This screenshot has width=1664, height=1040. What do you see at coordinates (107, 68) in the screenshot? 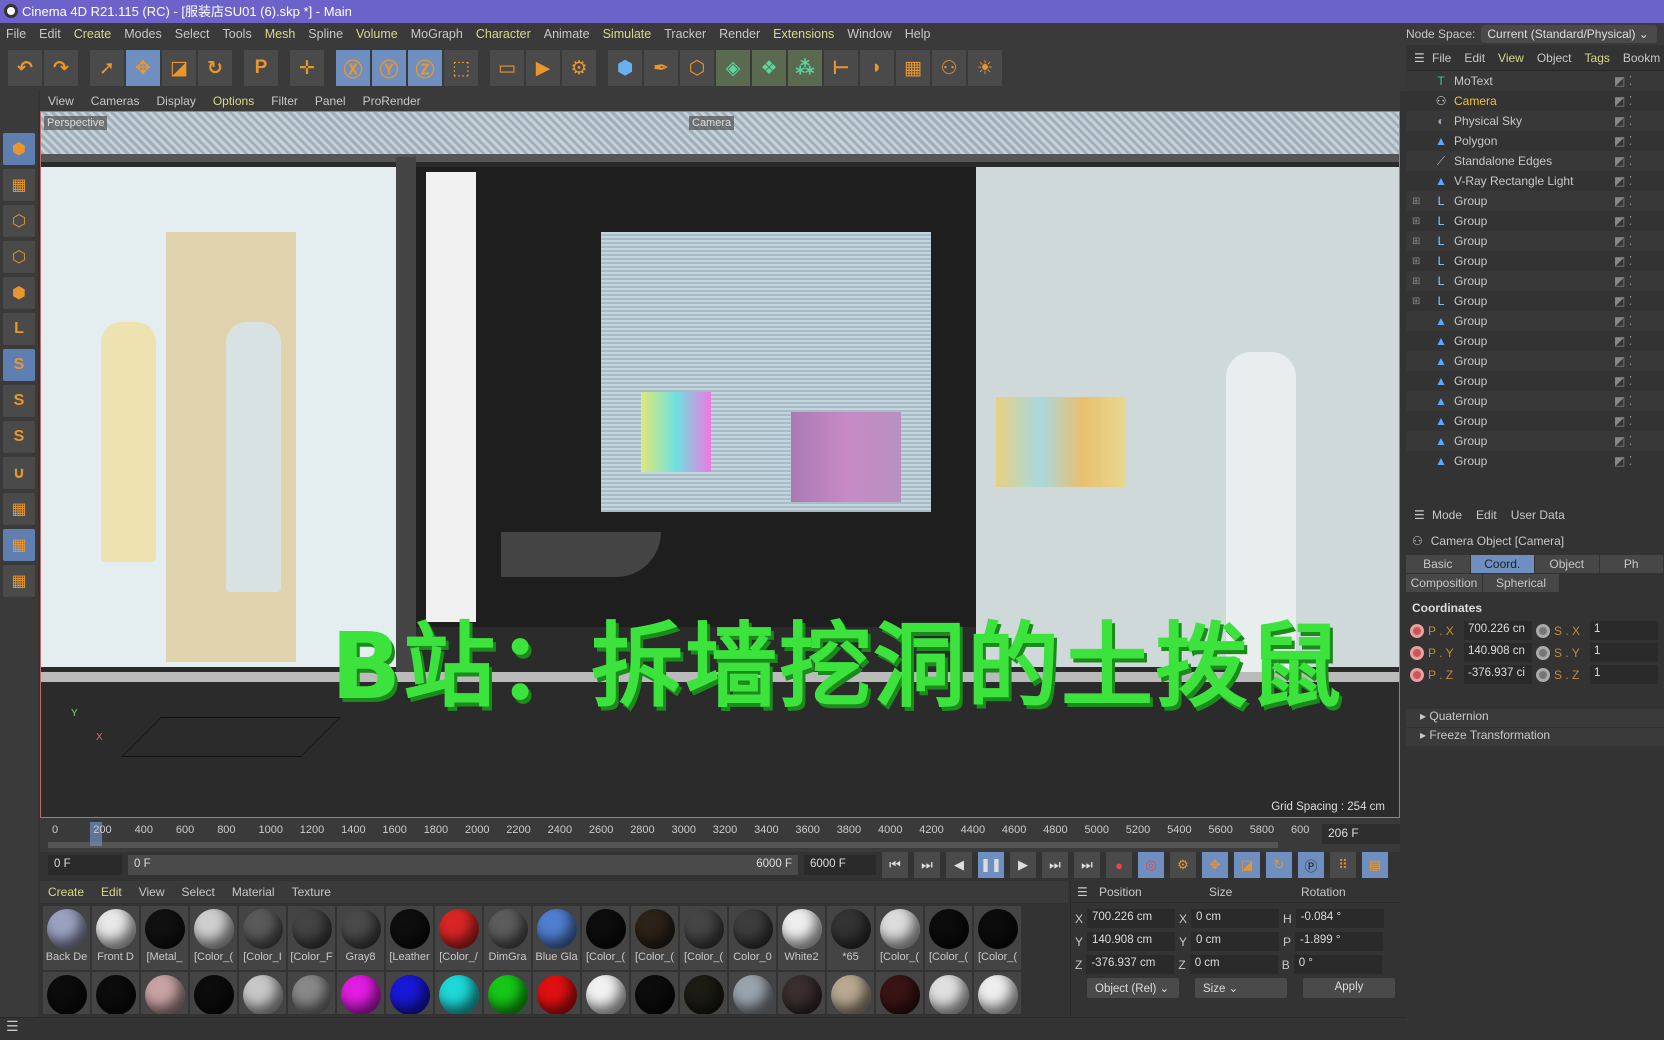
I see `select-icon: ➚` at bounding box center [107, 68].